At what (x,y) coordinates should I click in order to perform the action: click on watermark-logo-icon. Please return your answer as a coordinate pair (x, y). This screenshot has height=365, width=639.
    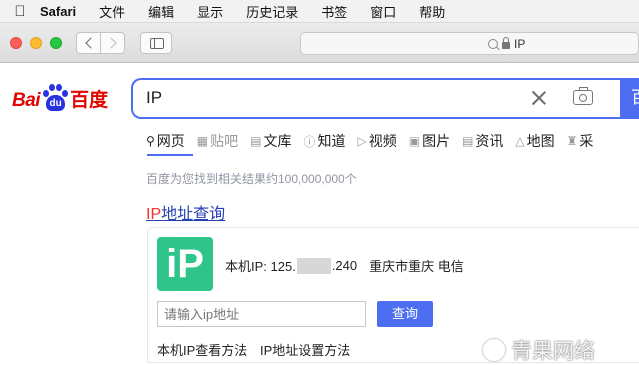
    Looking at the image, I should click on (494, 350).